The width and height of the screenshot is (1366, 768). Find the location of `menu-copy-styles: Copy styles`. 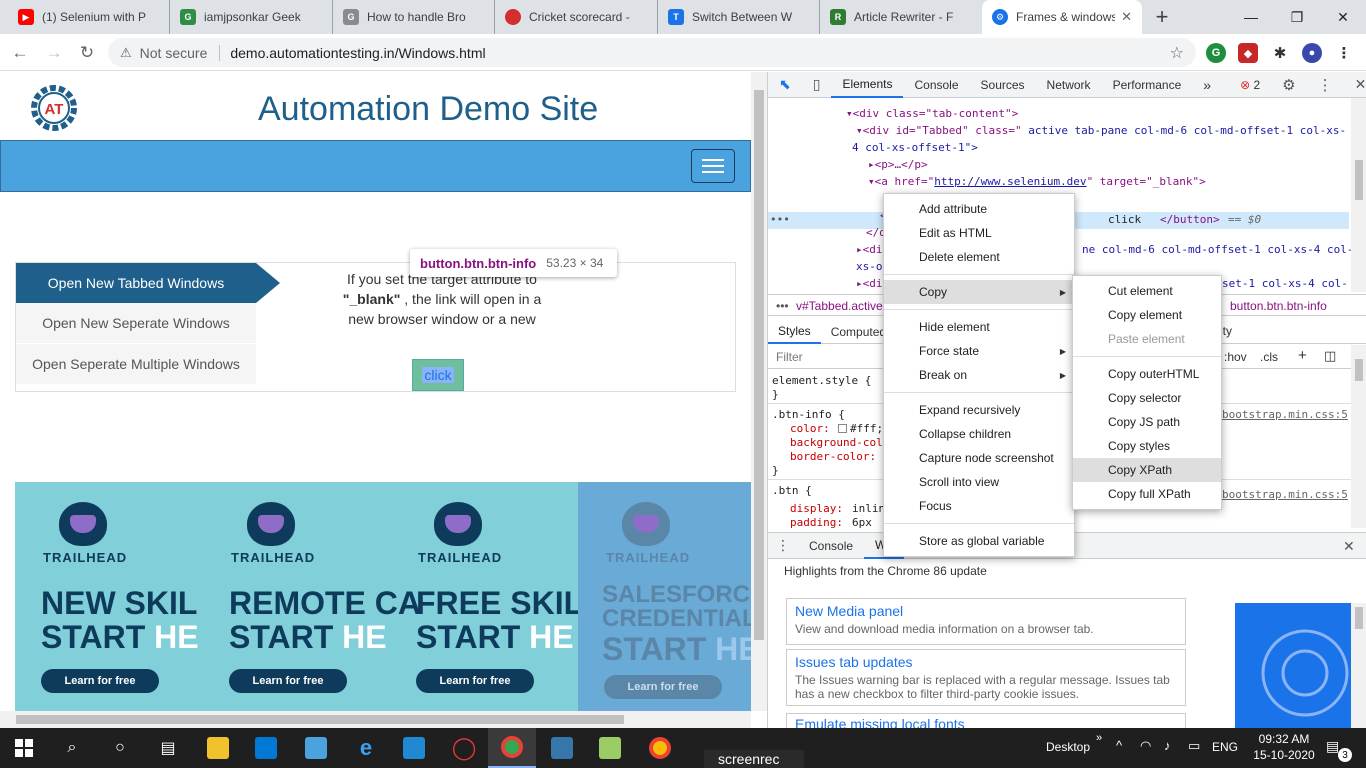

menu-copy-styles: Copy styles is located at coordinates (1147, 446).